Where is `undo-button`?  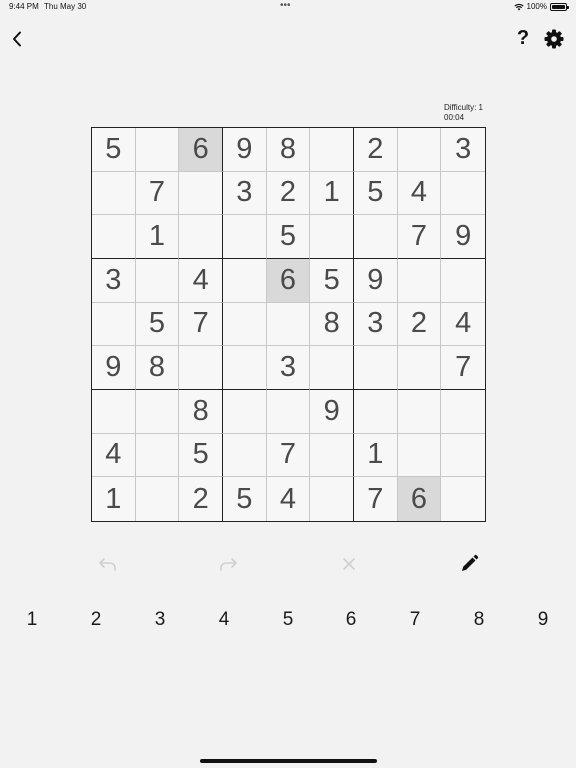 undo-button is located at coordinates (108, 564).